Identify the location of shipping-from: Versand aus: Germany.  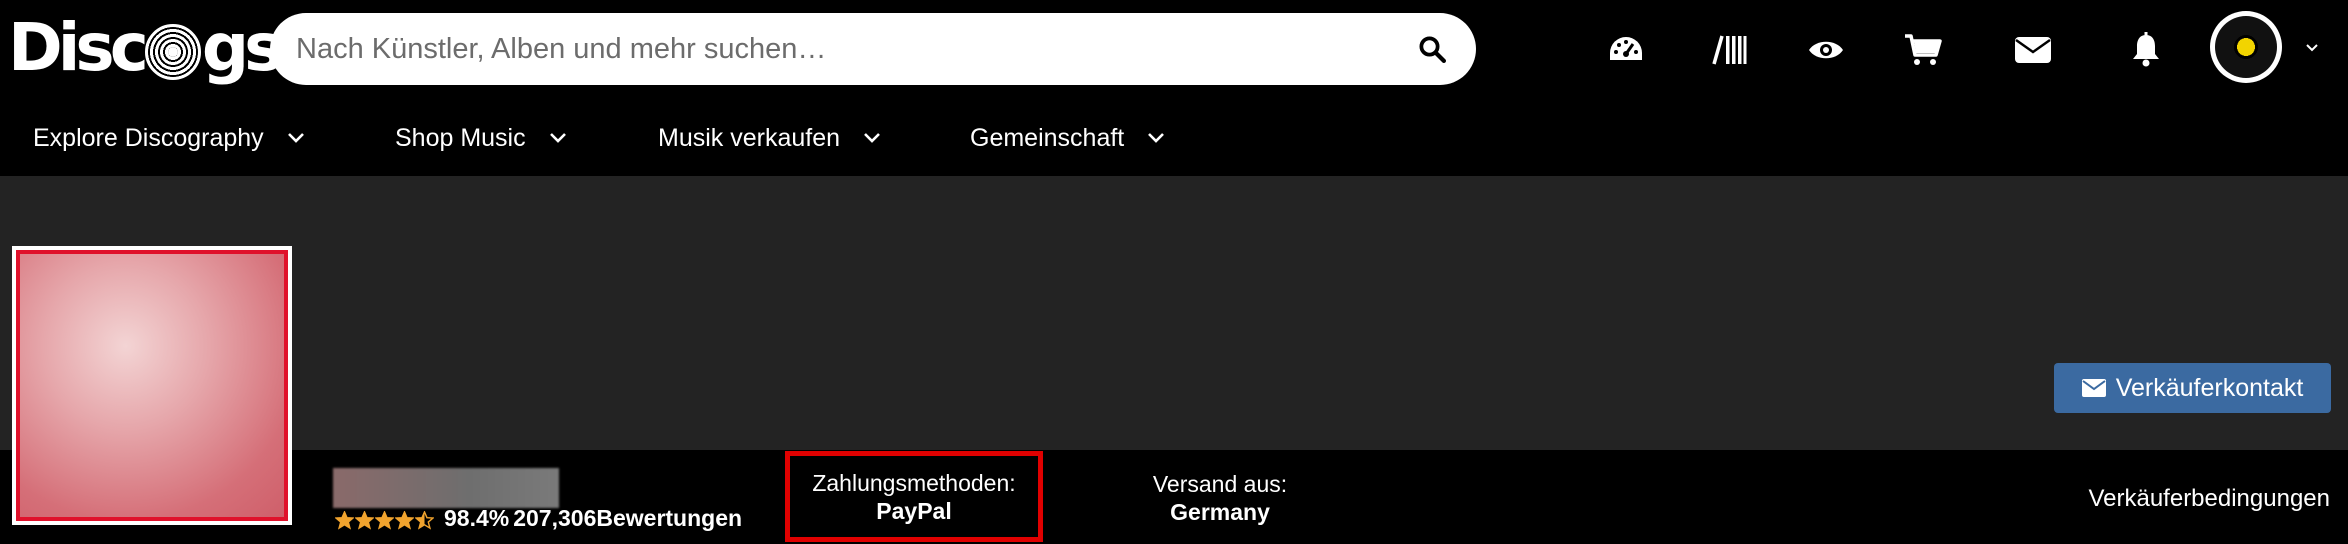
(1220, 498).